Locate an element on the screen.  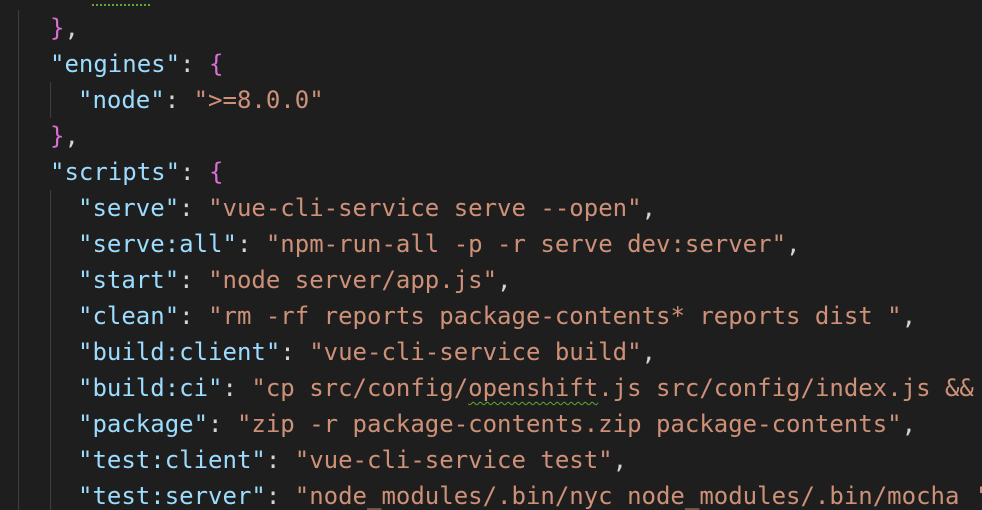
line-content: "build:client": "vue-cli-service build", is located at coordinates (367, 352).